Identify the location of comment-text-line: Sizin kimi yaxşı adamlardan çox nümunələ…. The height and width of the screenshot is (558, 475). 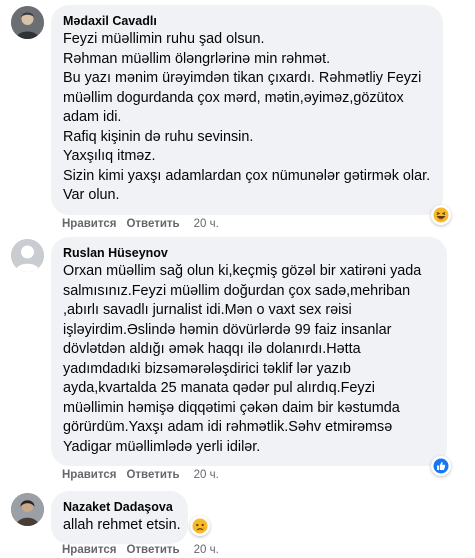
(247, 175).